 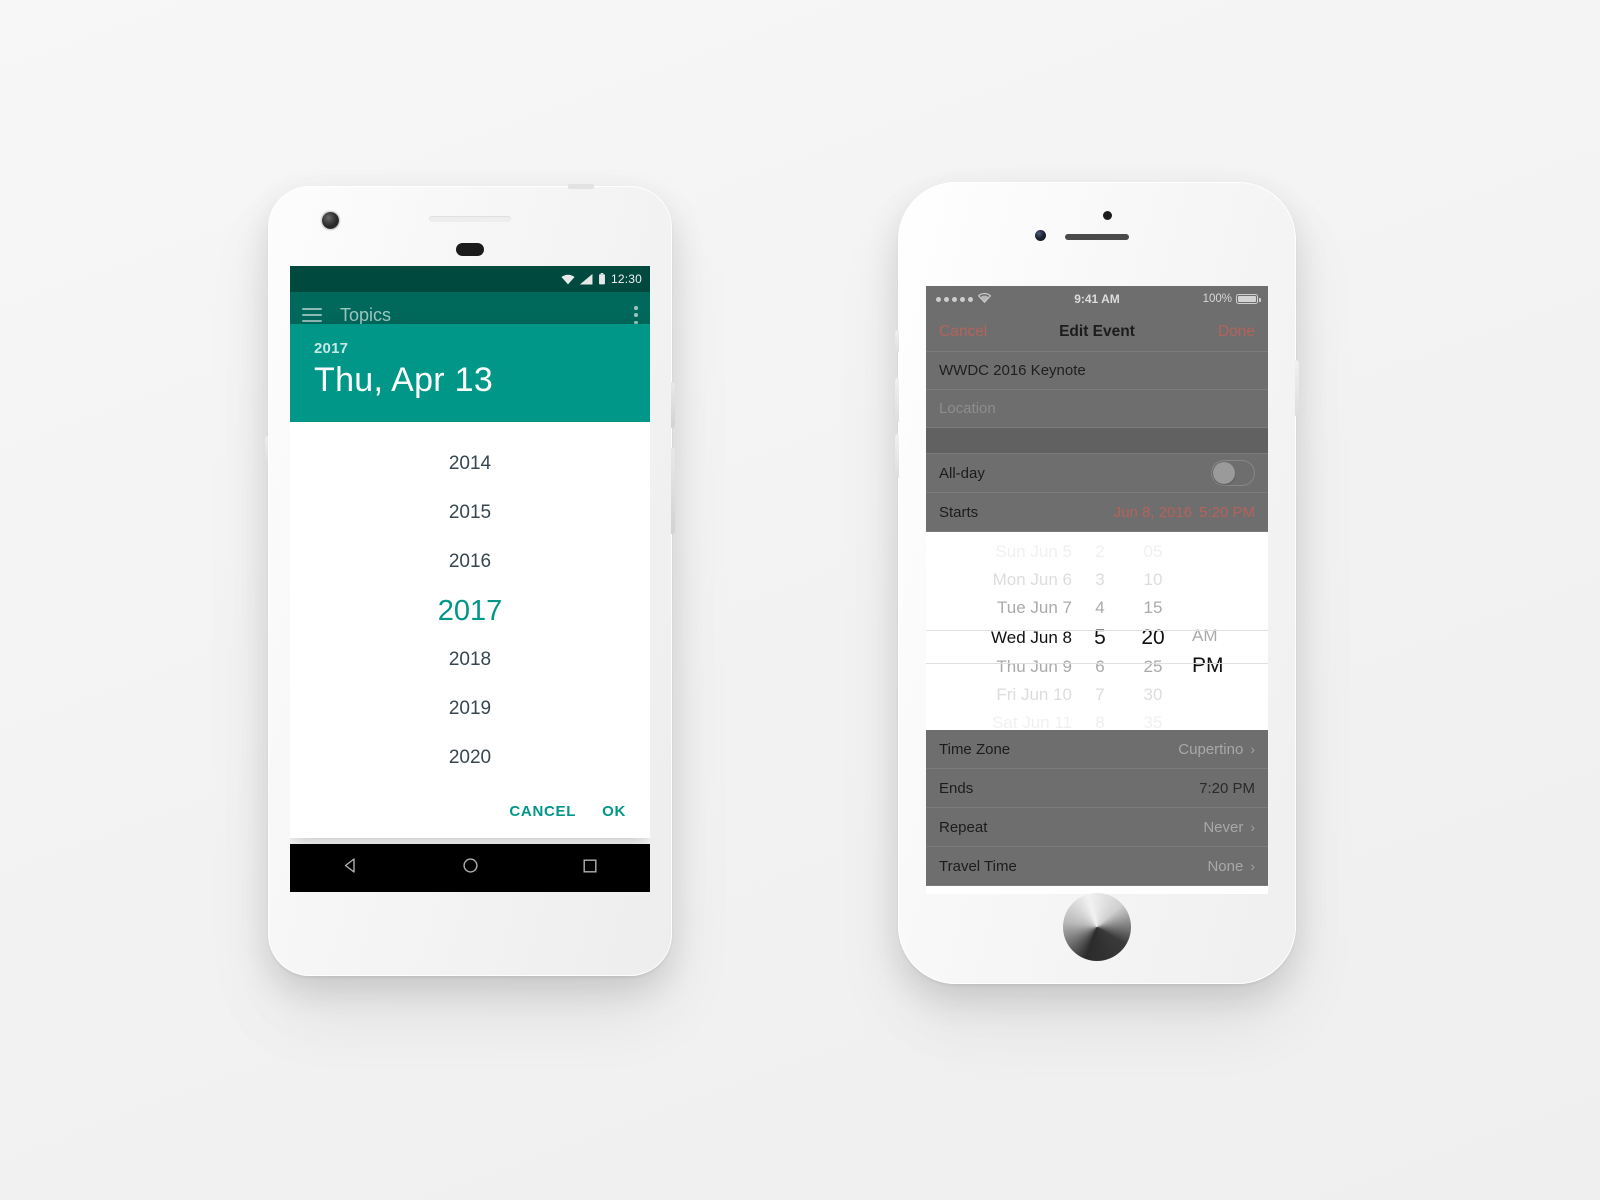 I want to click on picker-header-year: 2017, so click(x=470, y=348).